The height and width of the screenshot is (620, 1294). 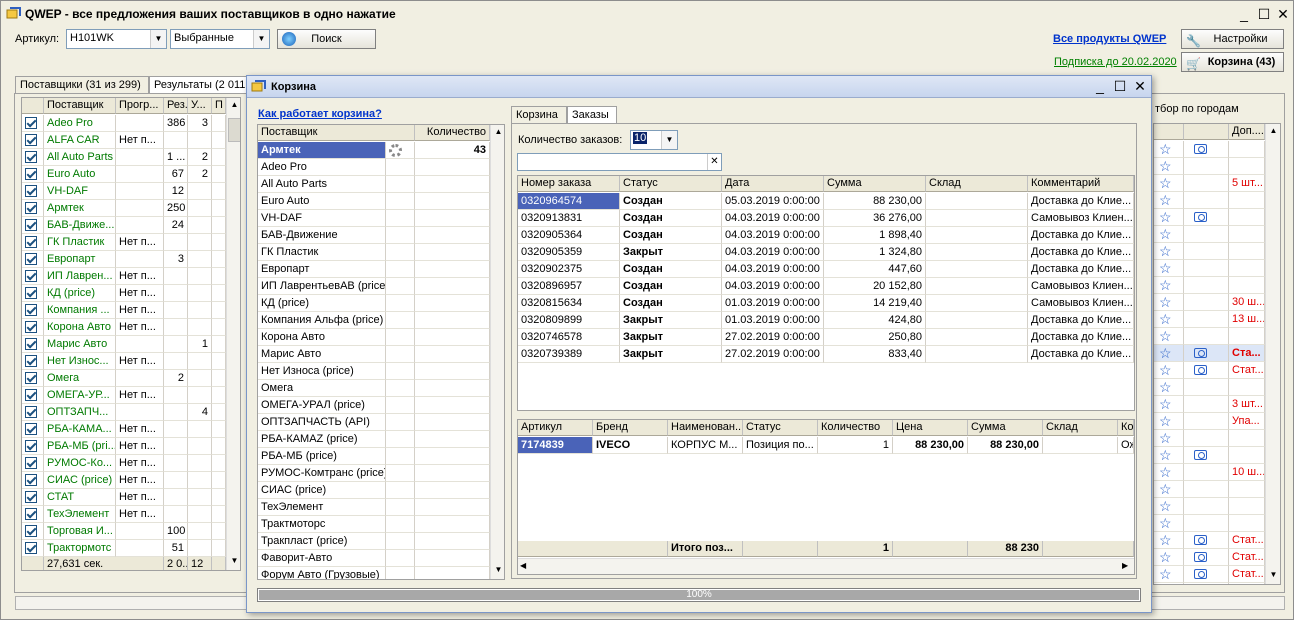 I want to click on search-button: Поиск, so click(x=326, y=39).